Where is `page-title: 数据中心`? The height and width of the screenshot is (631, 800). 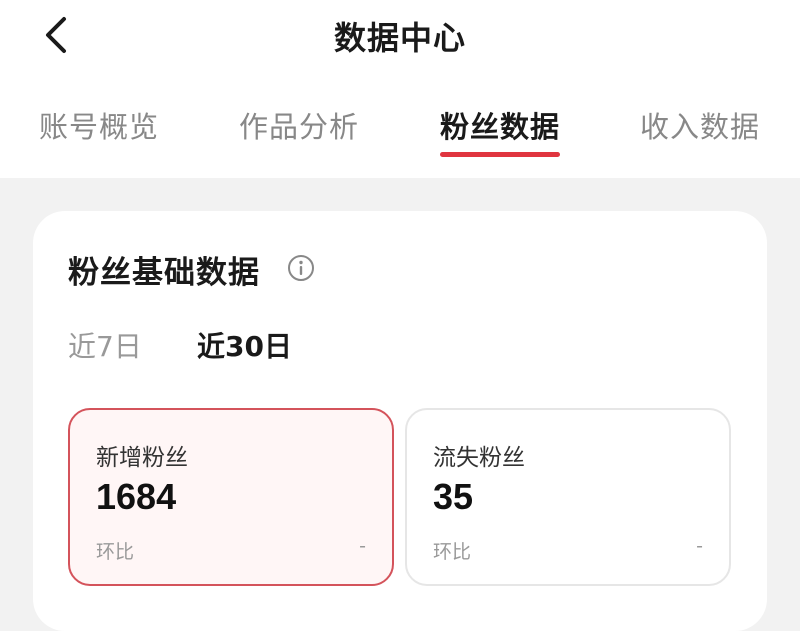 page-title: 数据中心 is located at coordinates (399, 38).